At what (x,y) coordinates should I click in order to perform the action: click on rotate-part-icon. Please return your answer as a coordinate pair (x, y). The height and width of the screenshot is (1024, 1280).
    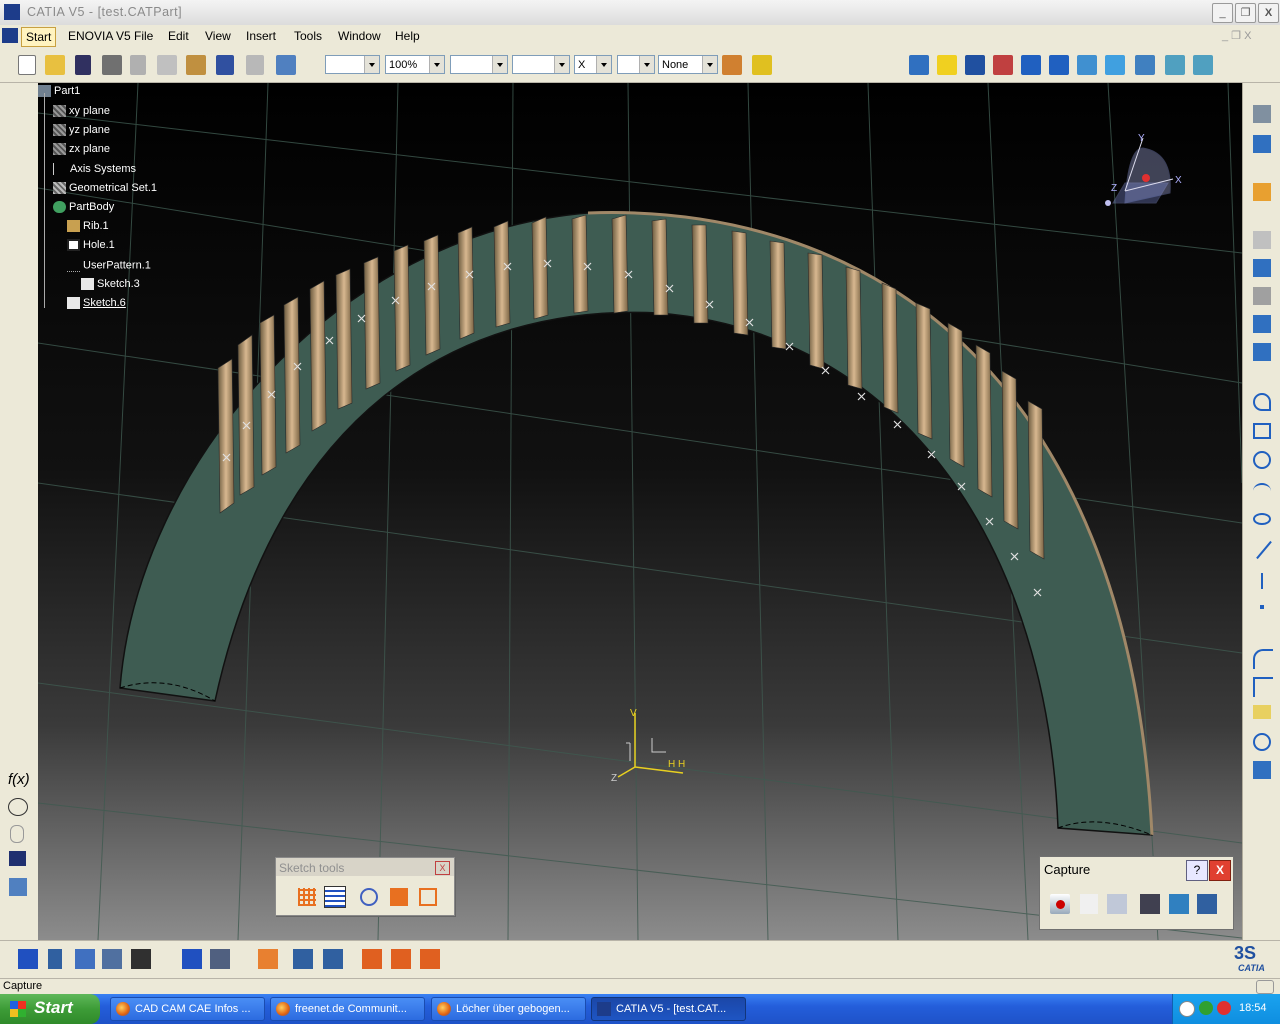
    Looking at the image, I should click on (401, 959).